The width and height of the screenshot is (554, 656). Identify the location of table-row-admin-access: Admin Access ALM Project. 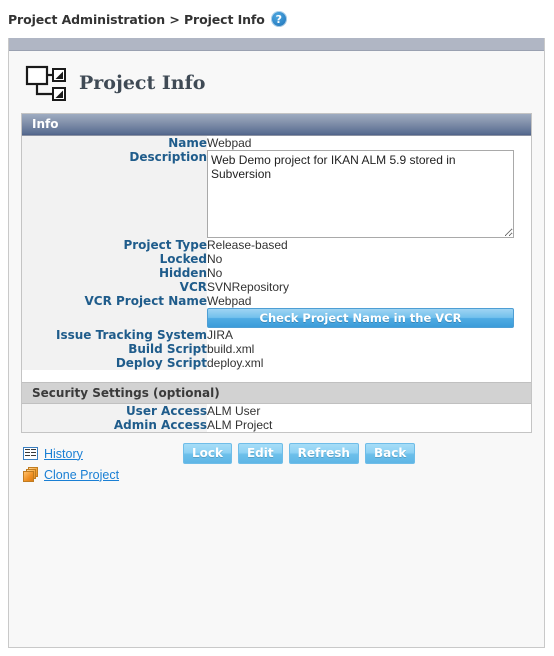
(276, 425).